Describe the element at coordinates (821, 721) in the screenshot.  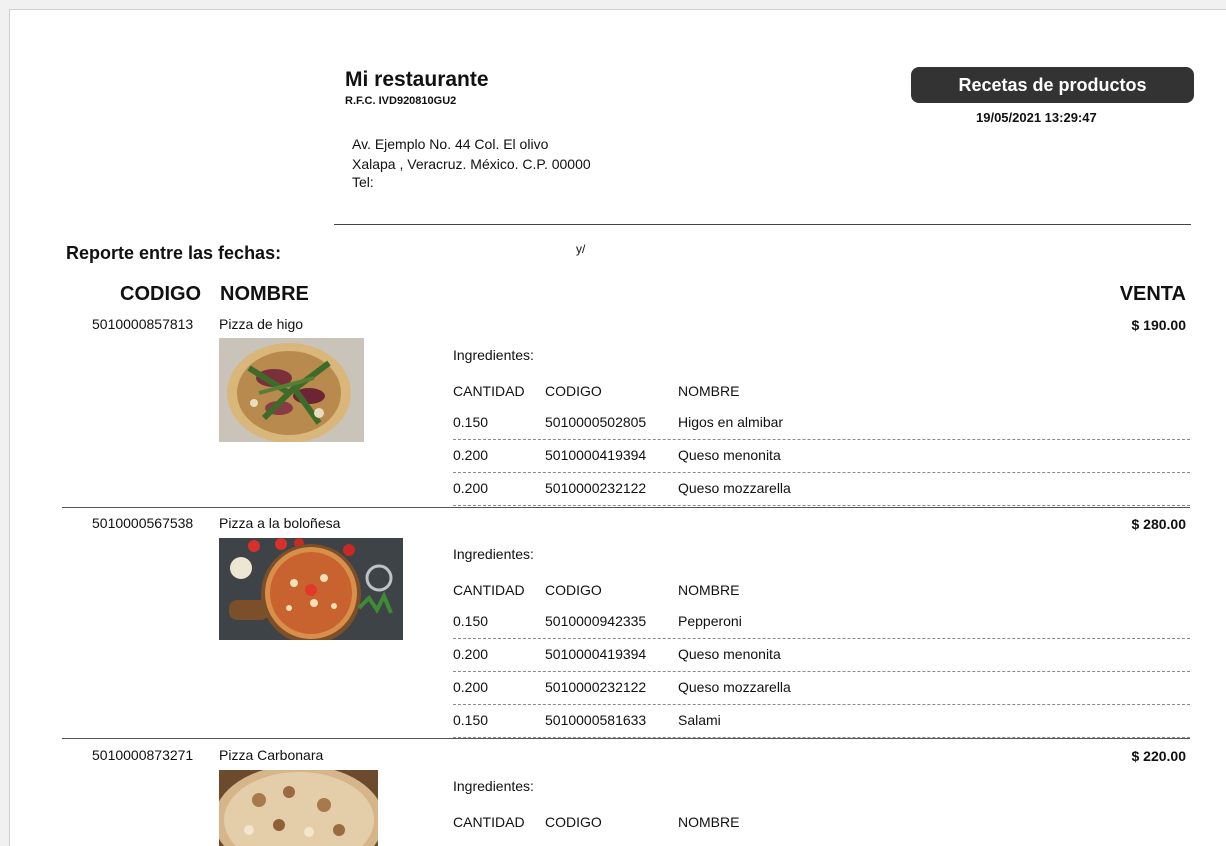
I see `ingredient-row: 0.150 5010000581633 Salami` at that location.